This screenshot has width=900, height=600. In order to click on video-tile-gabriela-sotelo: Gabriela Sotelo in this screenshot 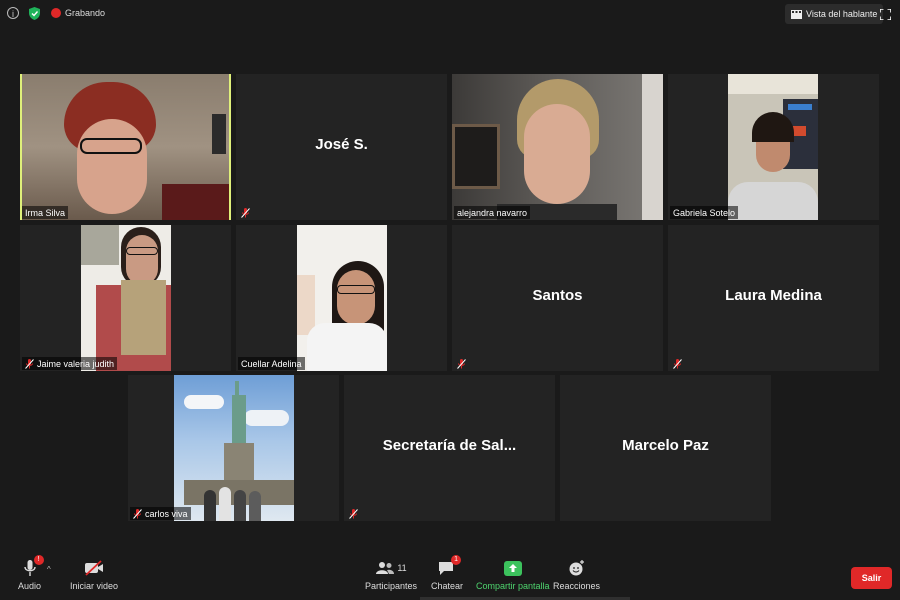, I will do `click(773, 147)`.